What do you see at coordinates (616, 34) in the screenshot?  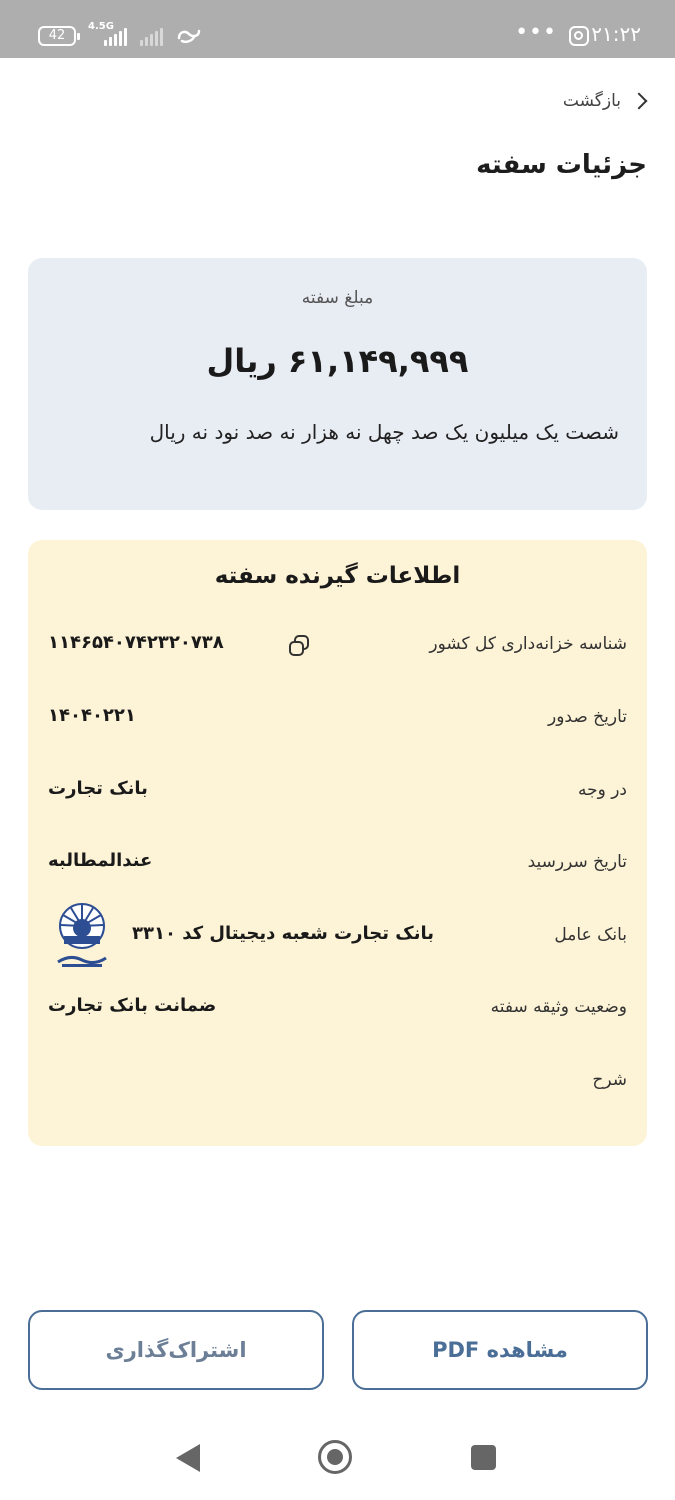 I see `clock: ۲۱:۲۲` at bounding box center [616, 34].